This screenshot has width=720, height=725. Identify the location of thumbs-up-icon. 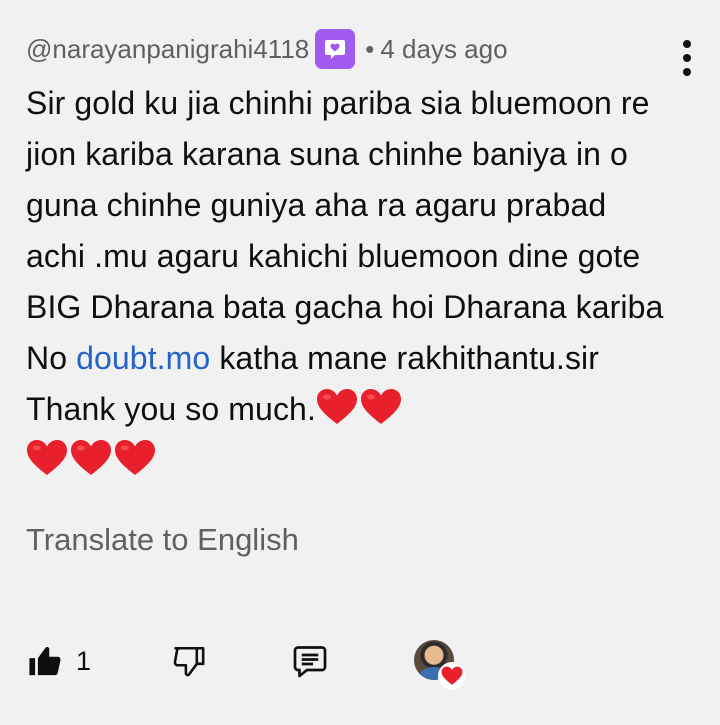
(45, 661).